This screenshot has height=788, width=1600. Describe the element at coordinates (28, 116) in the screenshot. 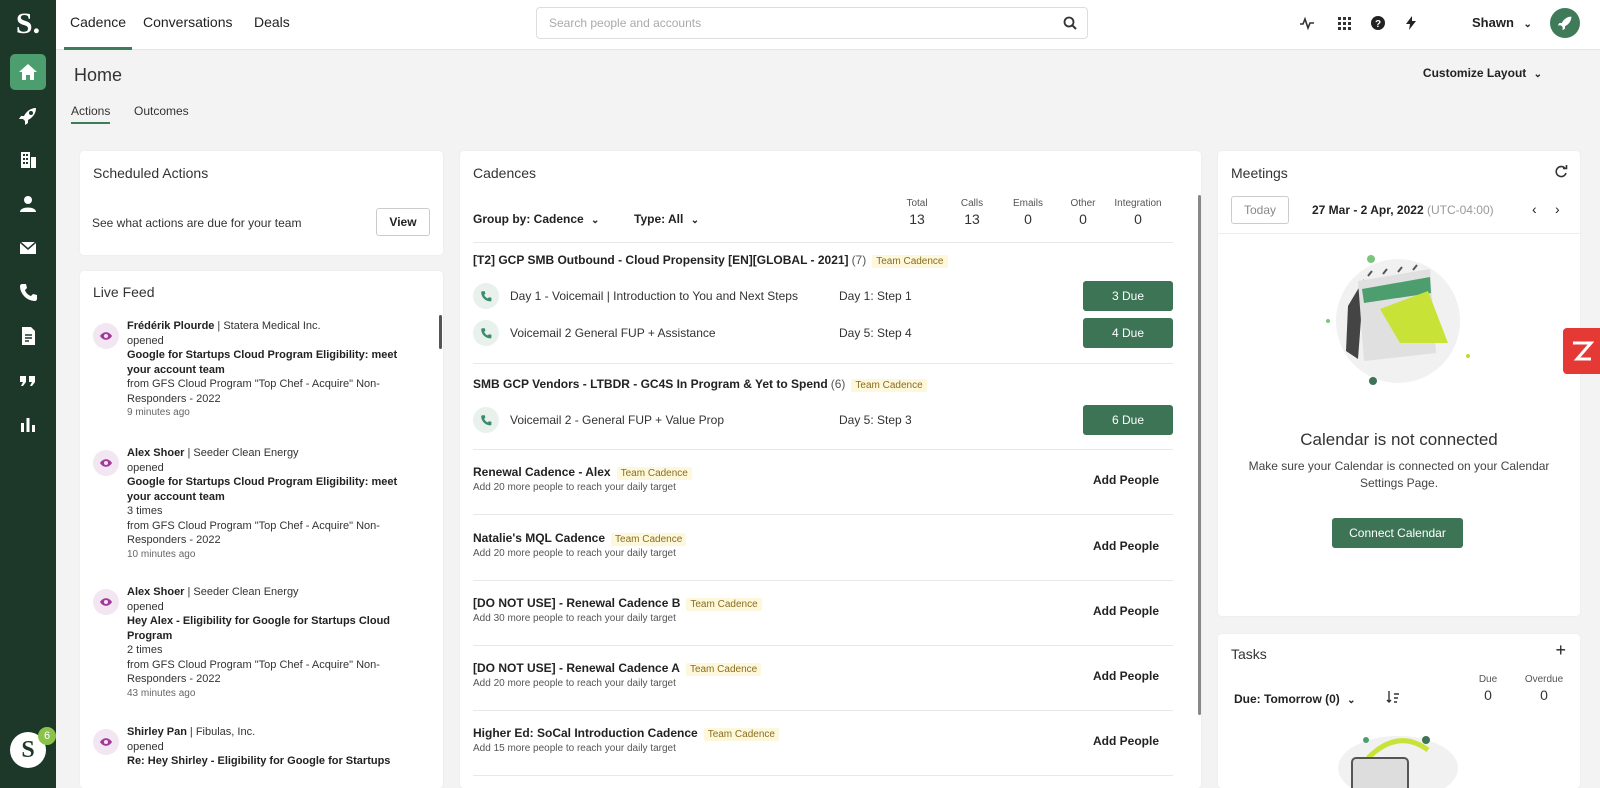

I see `rocket-icon` at that location.